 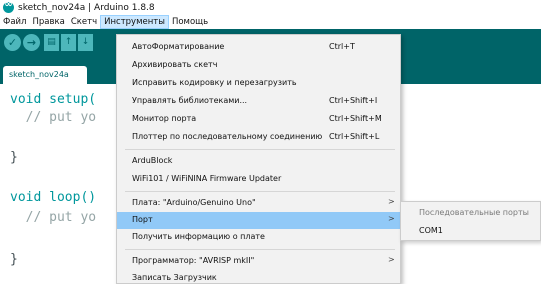 What do you see at coordinates (84, 22) in the screenshot?
I see `menu-sketch: Скетч` at bounding box center [84, 22].